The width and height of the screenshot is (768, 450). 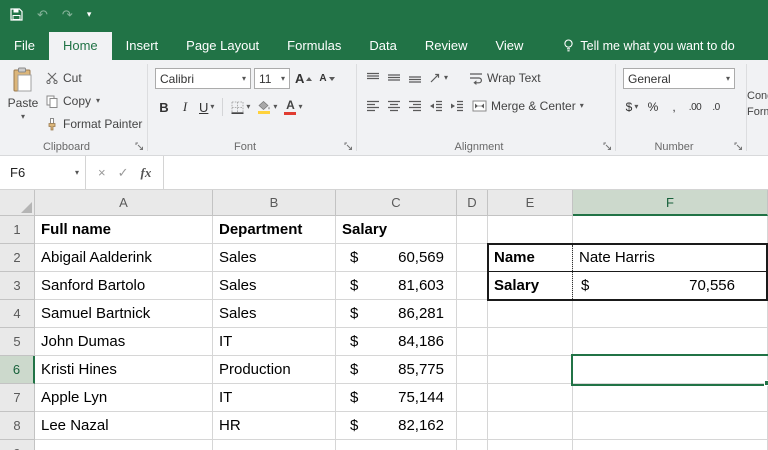 What do you see at coordinates (472, 258) in the screenshot?
I see `cell-D2` at bounding box center [472, 258].